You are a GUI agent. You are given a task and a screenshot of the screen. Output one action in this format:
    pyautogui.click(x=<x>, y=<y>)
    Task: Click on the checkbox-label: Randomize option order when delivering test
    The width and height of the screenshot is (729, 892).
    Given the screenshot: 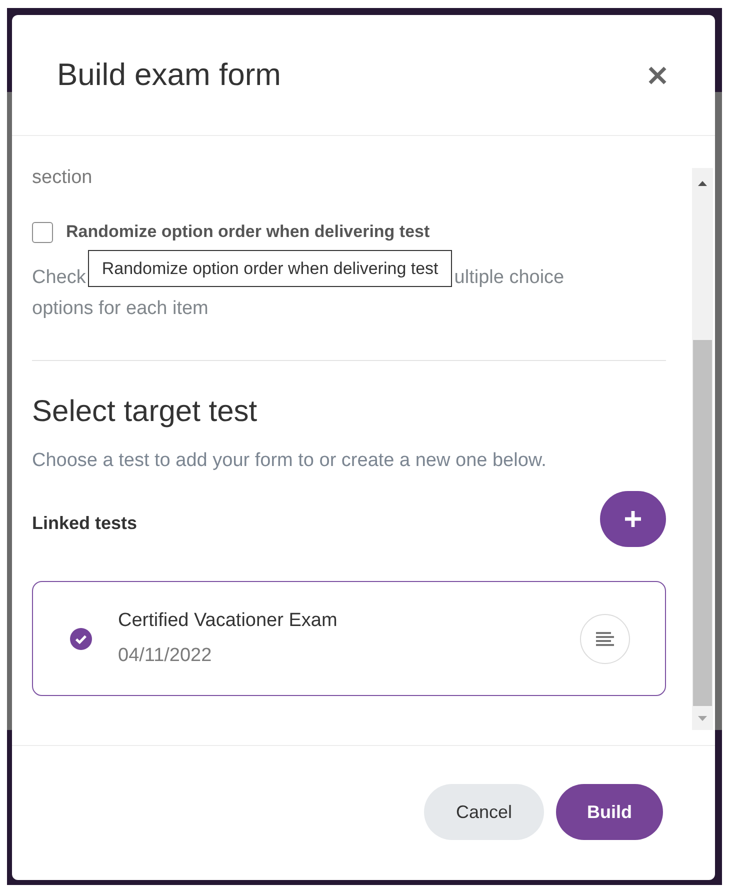 What is the action you would take?
    pyautogui.click(x=248, y=232)
    